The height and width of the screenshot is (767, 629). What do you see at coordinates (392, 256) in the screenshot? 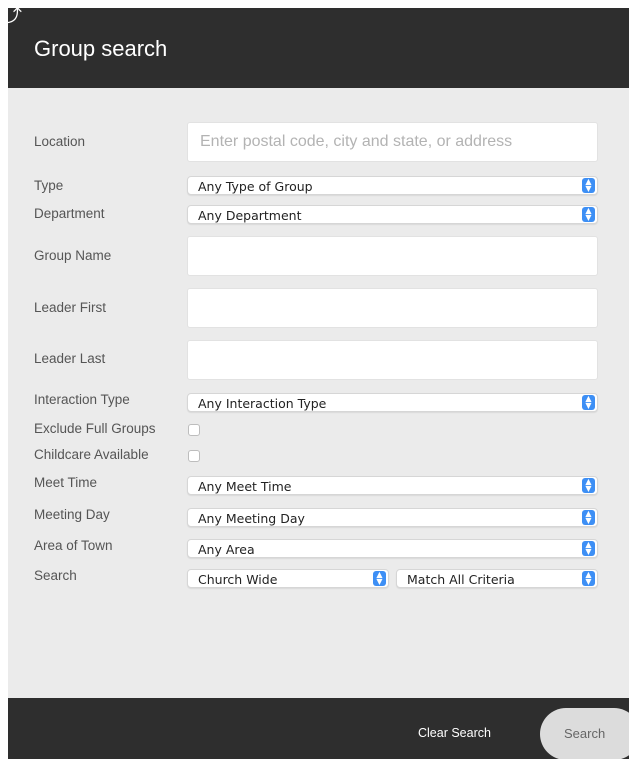
I see `group-name-input` at bounding box center [392, 256].